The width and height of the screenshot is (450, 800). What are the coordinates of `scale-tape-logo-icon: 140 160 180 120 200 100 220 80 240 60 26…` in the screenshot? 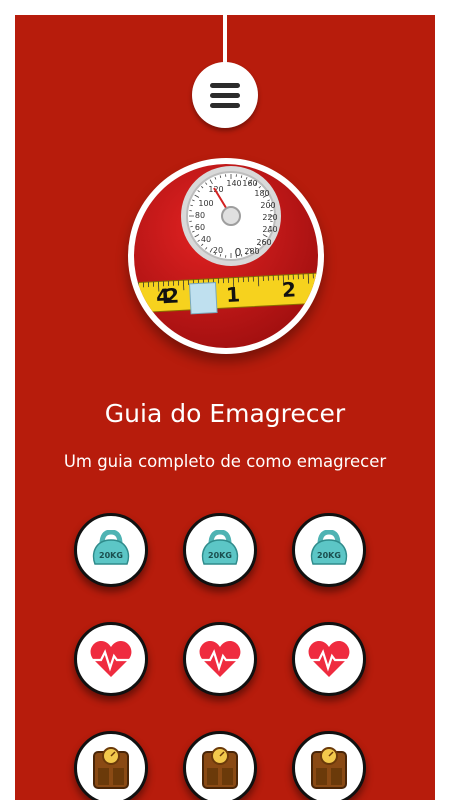 It's located at (226, 256).